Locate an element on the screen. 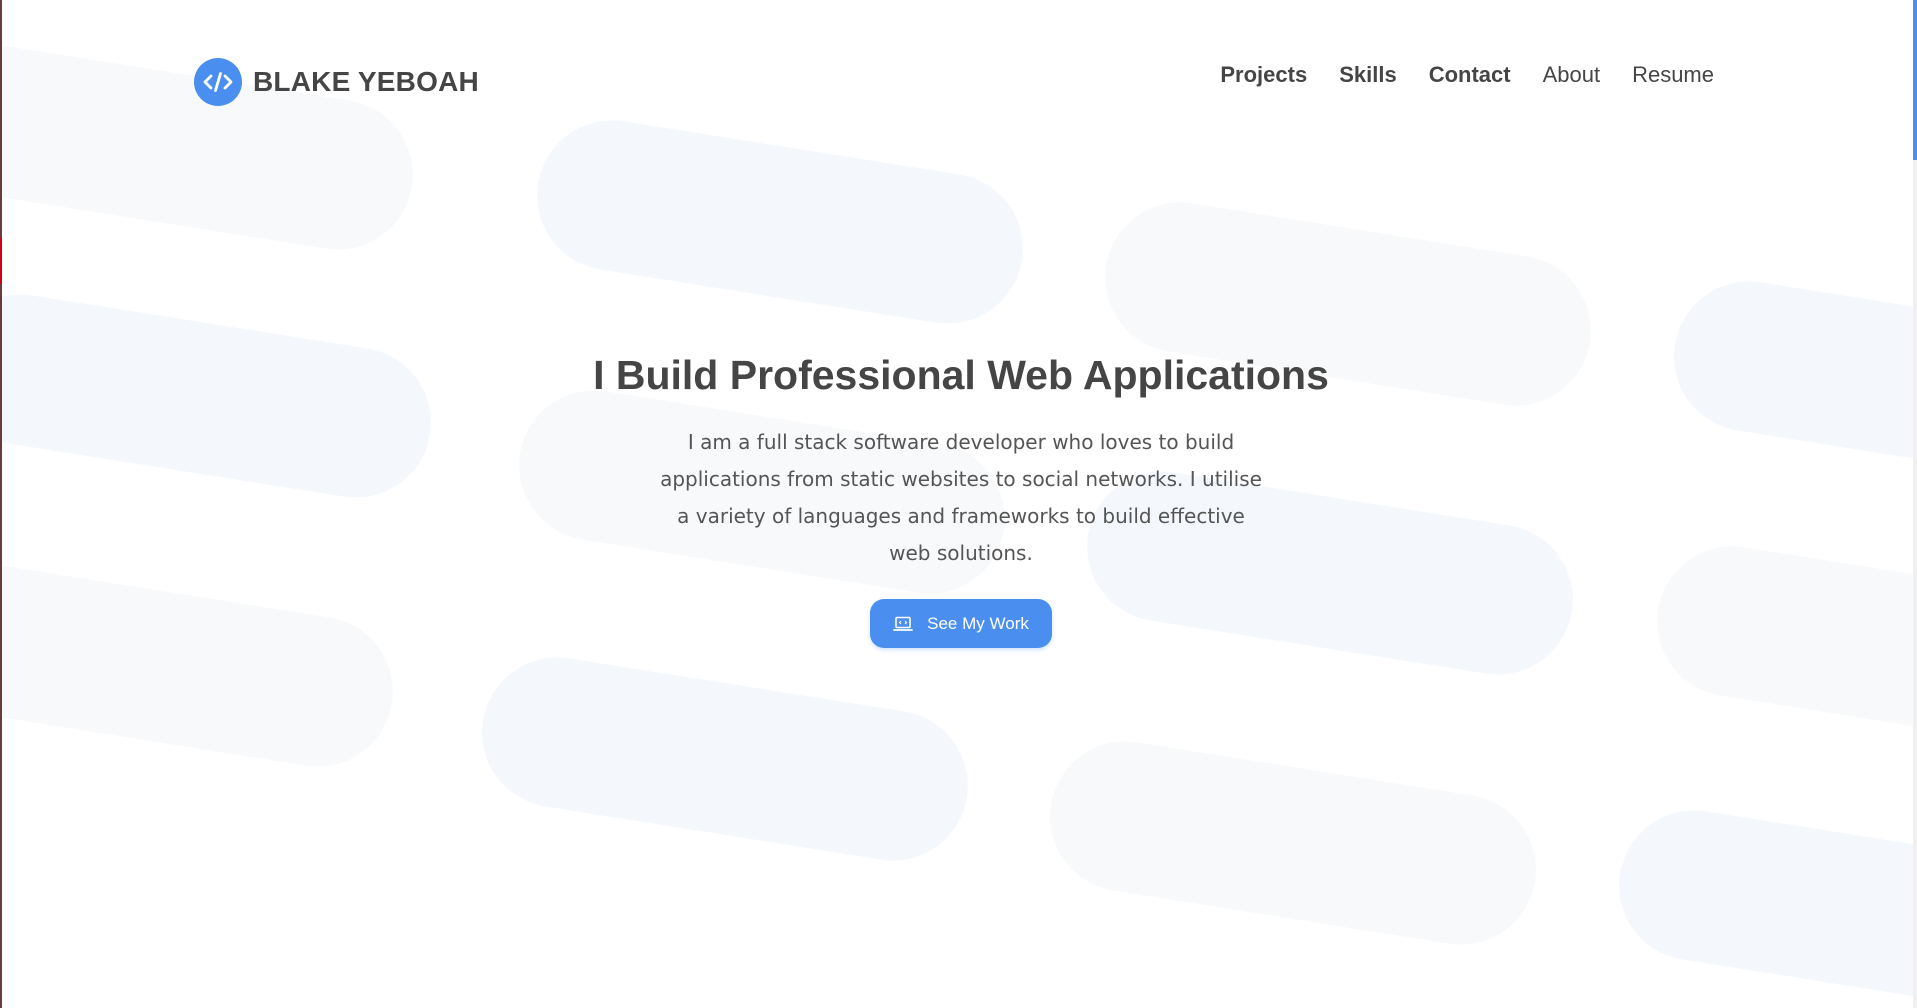 The width and height of the screenshot is (1917, 1008). laptop-icon is located at coordinates (903, 624).